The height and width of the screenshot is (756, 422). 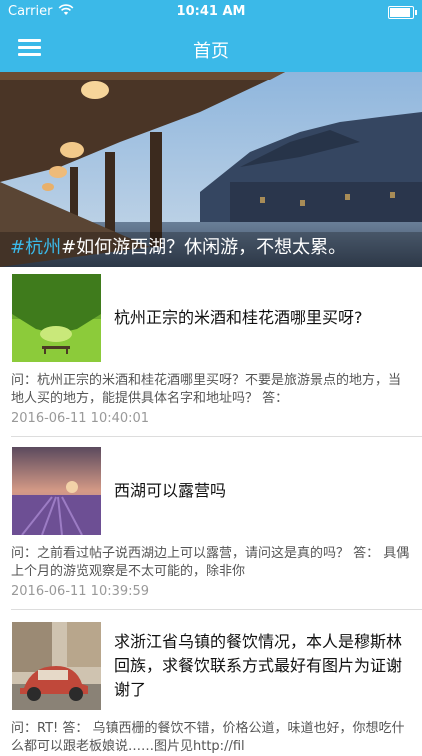 I want to click on post-date: 2016-06-11 10:40:01, so click(x=80, y=418).